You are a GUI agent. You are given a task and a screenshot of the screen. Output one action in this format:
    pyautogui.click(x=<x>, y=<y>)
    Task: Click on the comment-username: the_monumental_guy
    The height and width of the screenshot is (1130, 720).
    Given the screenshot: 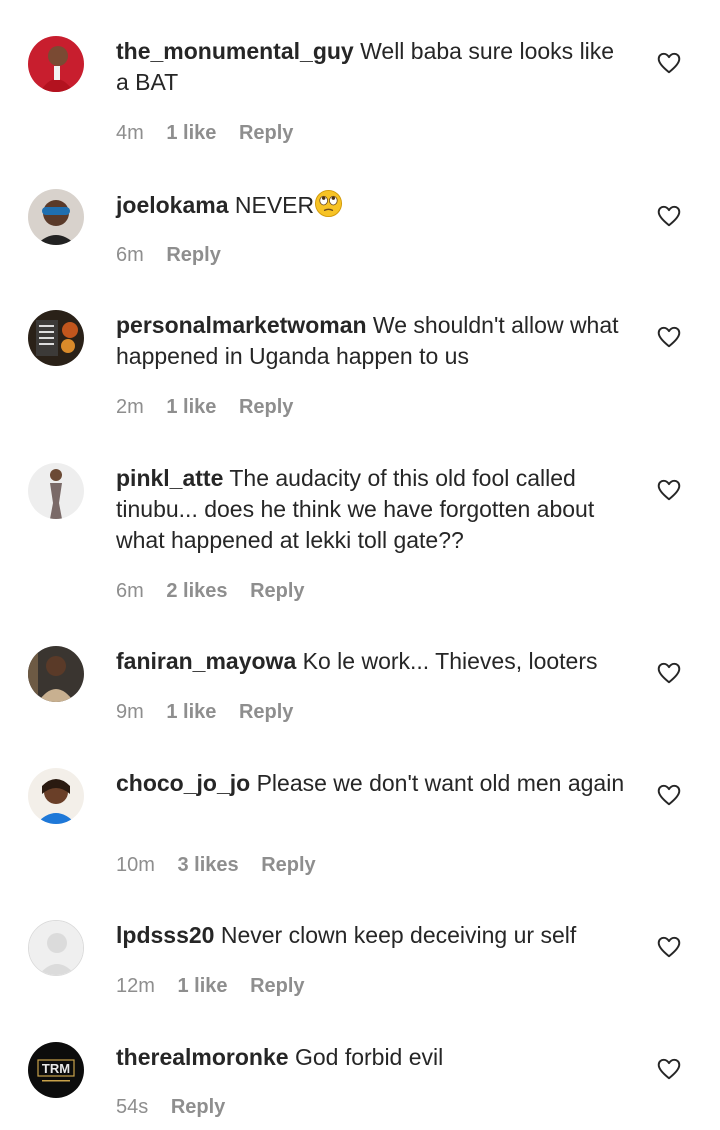 What is the action you would take?
    pyautogui.click(x=235, y=51)
    